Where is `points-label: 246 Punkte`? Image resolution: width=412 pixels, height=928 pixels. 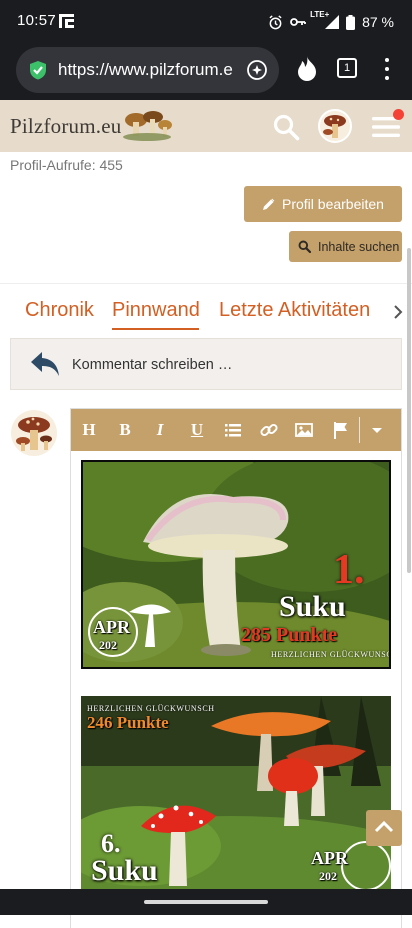
points-label: 246 Punkte is located at coordinates (128, 722).